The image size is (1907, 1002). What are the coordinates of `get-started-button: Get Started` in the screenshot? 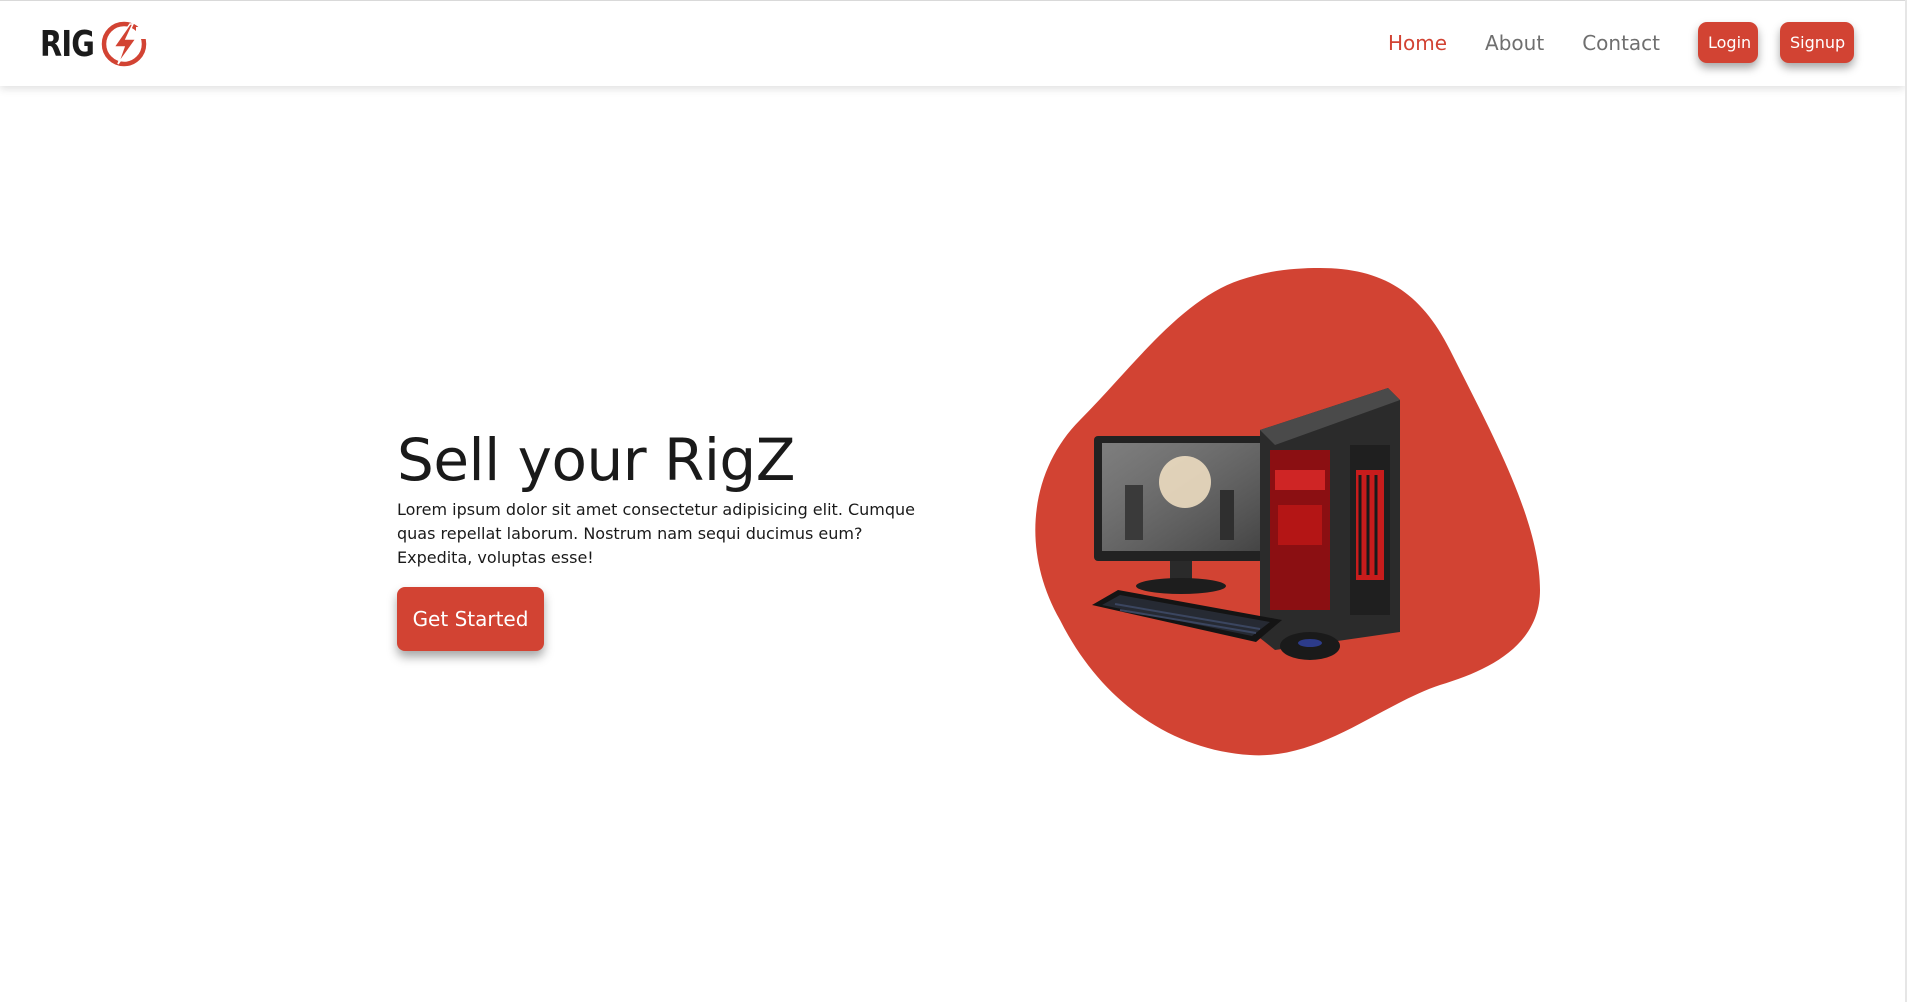 It's located at (470, 619).